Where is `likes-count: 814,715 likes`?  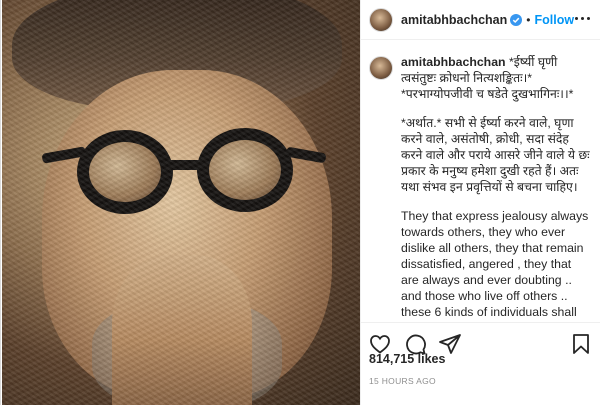 likes-count: 814,715 likes is located at coordinates (407, 359).